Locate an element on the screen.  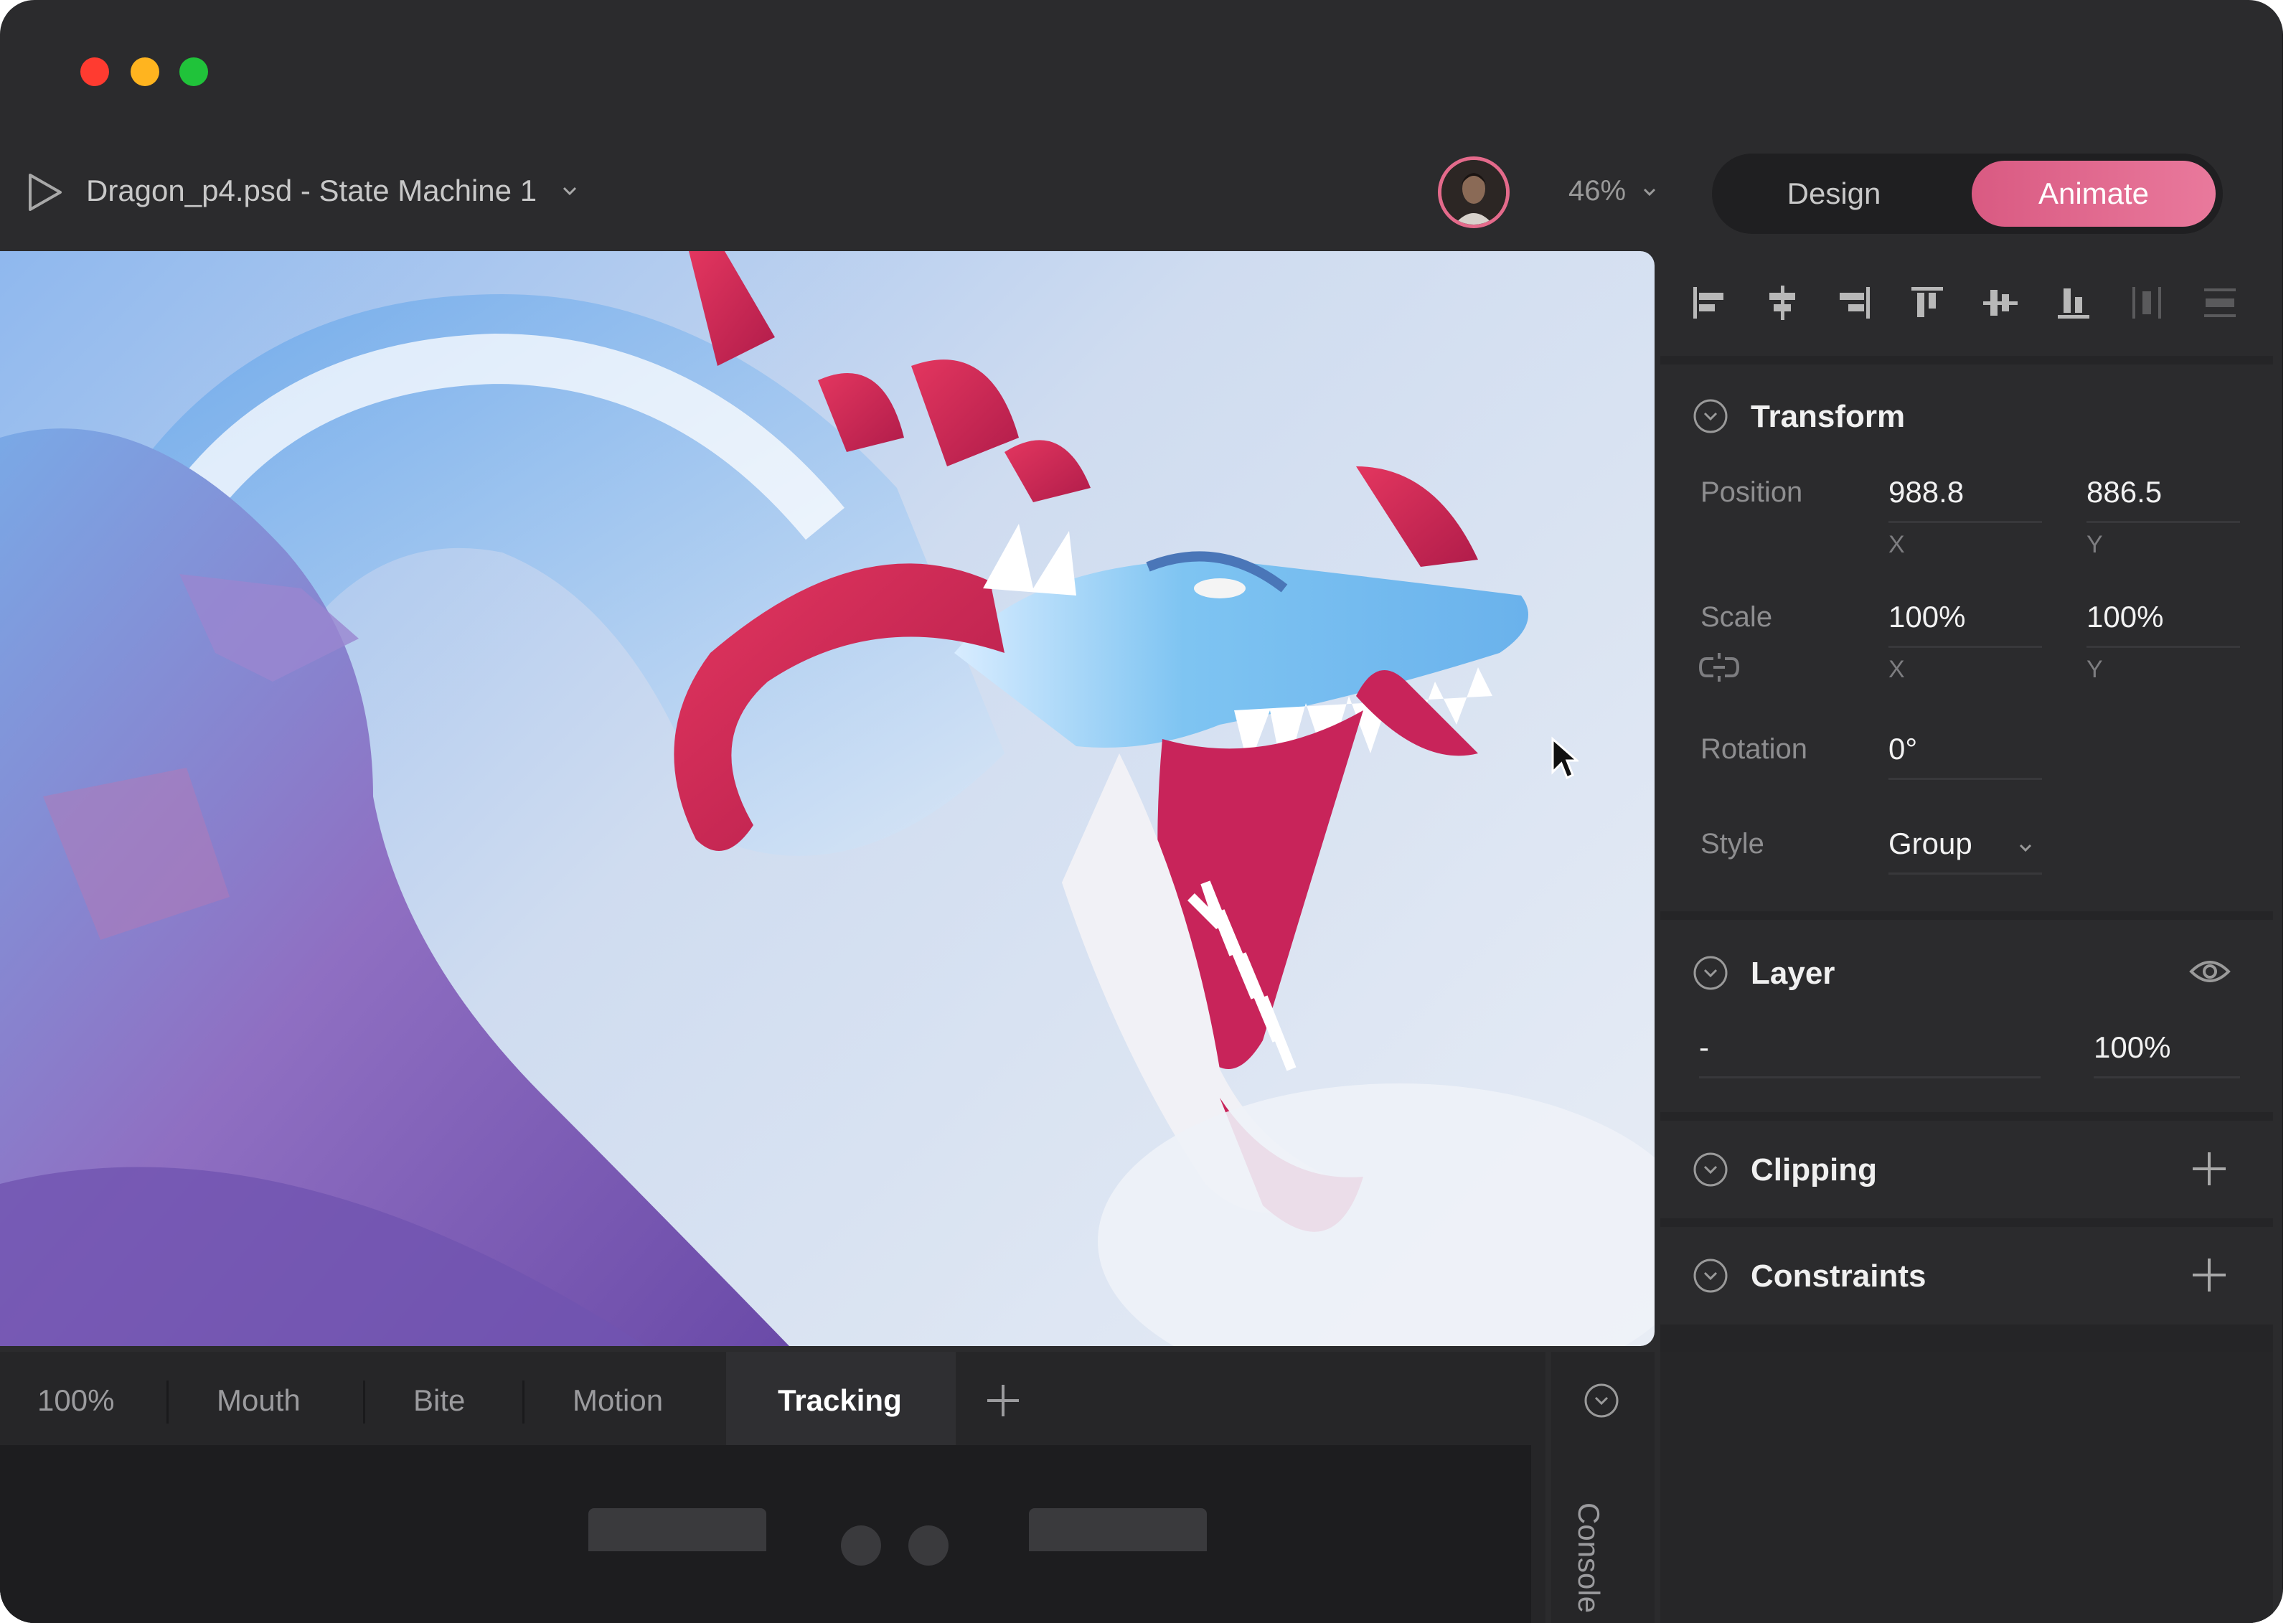
minimize-window-button is located at coordinates (145, 71).